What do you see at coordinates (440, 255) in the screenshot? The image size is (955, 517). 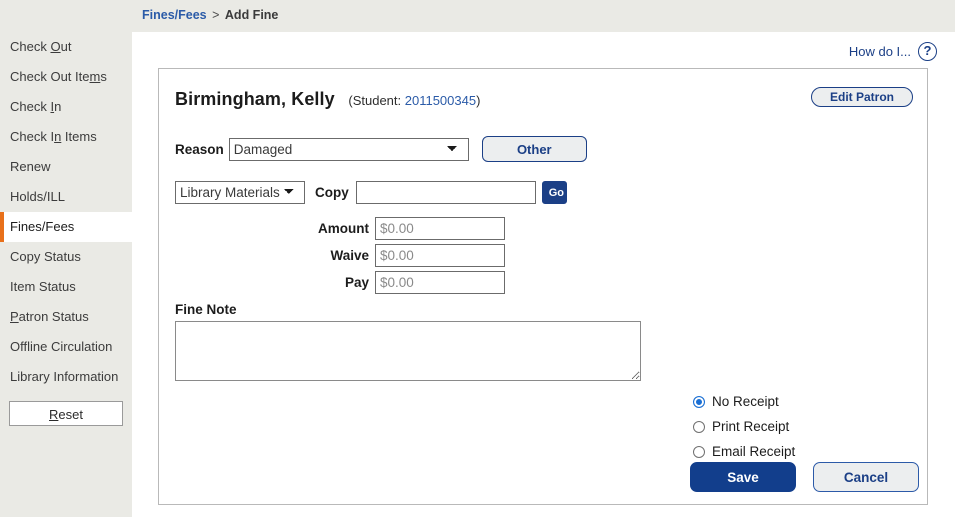 I see `waive-input` at bounding box center [440, 255].